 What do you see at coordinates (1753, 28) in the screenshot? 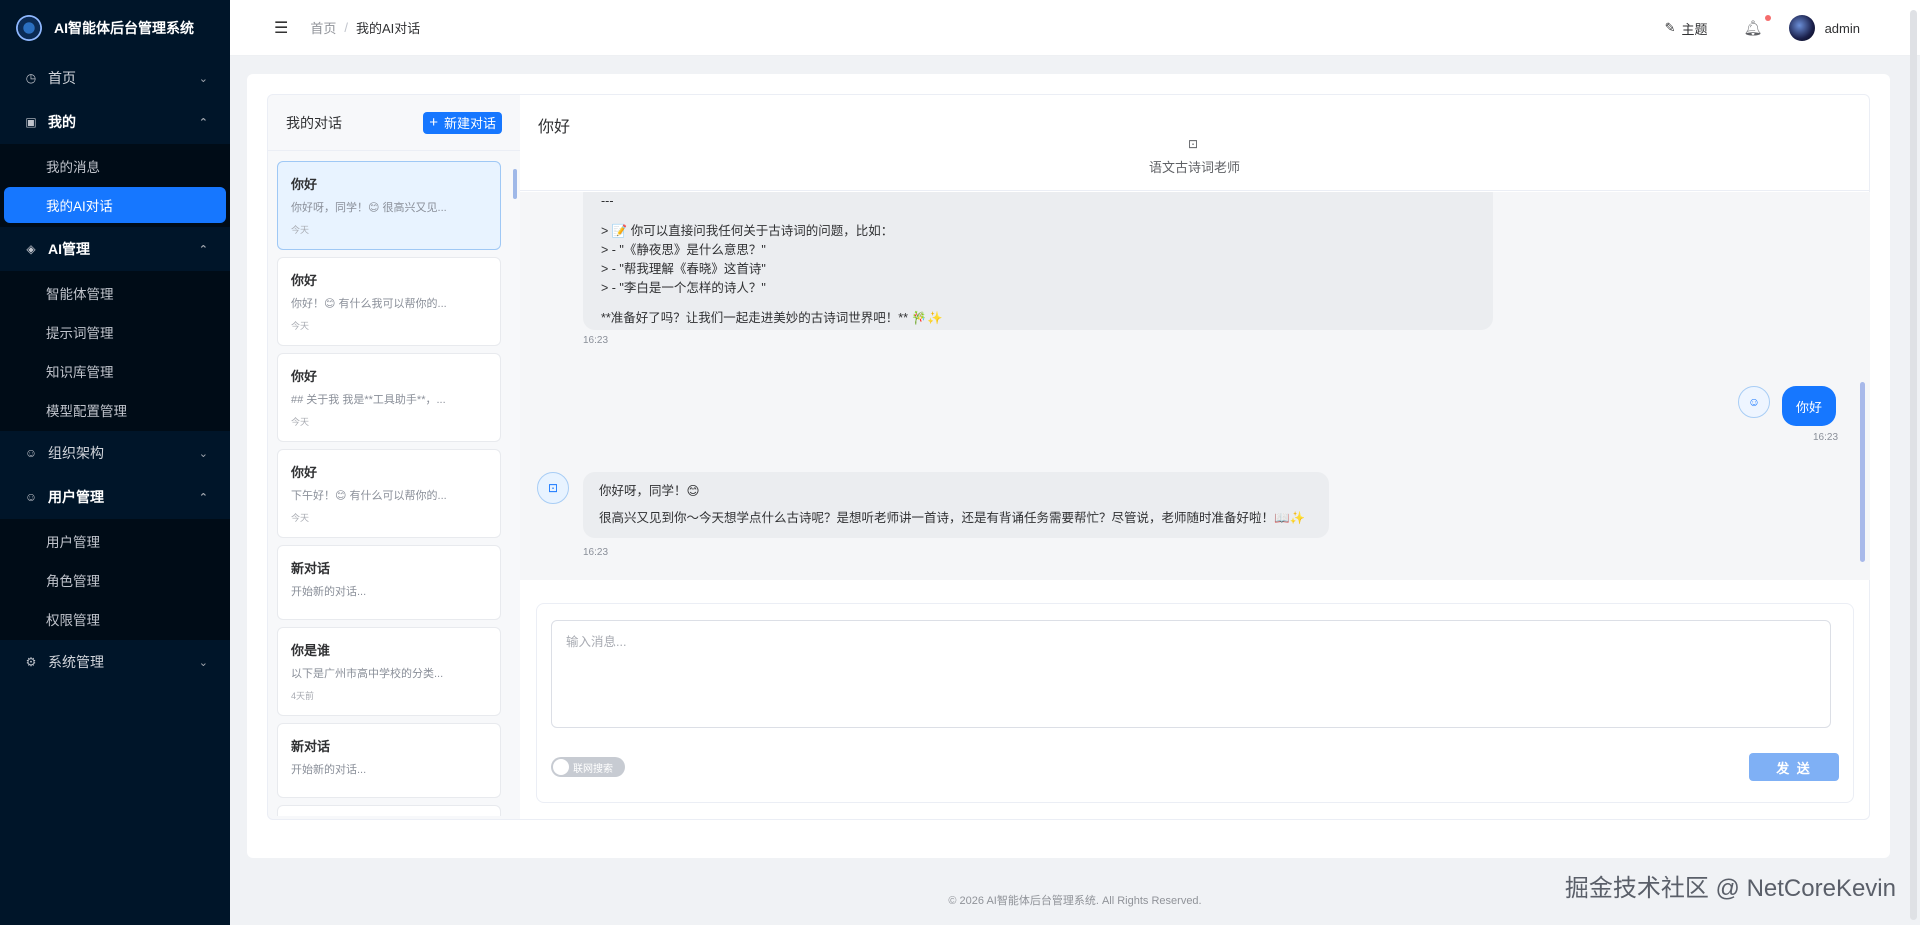
I see `bell-icon: 🔔︎` at bounding box center [1753, 28].